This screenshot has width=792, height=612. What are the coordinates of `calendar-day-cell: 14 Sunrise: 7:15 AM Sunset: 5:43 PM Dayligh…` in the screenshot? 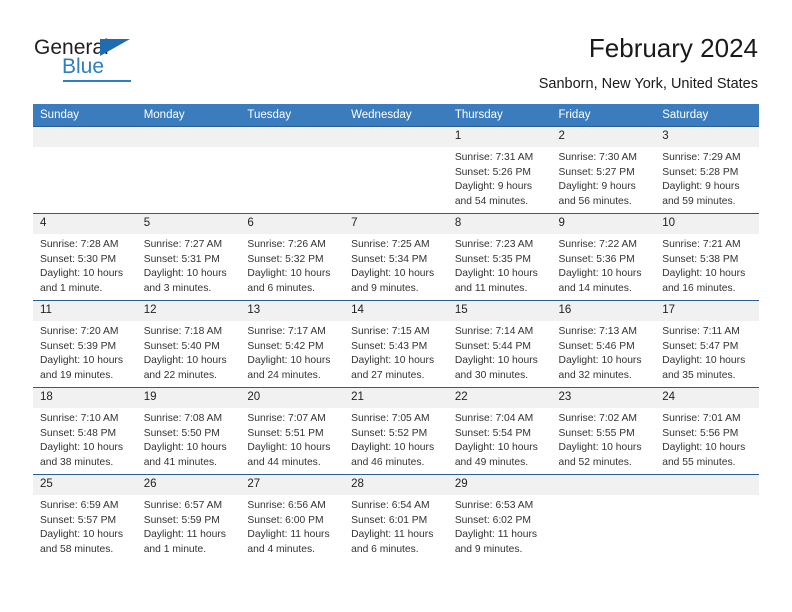 It's located at (396, 344).